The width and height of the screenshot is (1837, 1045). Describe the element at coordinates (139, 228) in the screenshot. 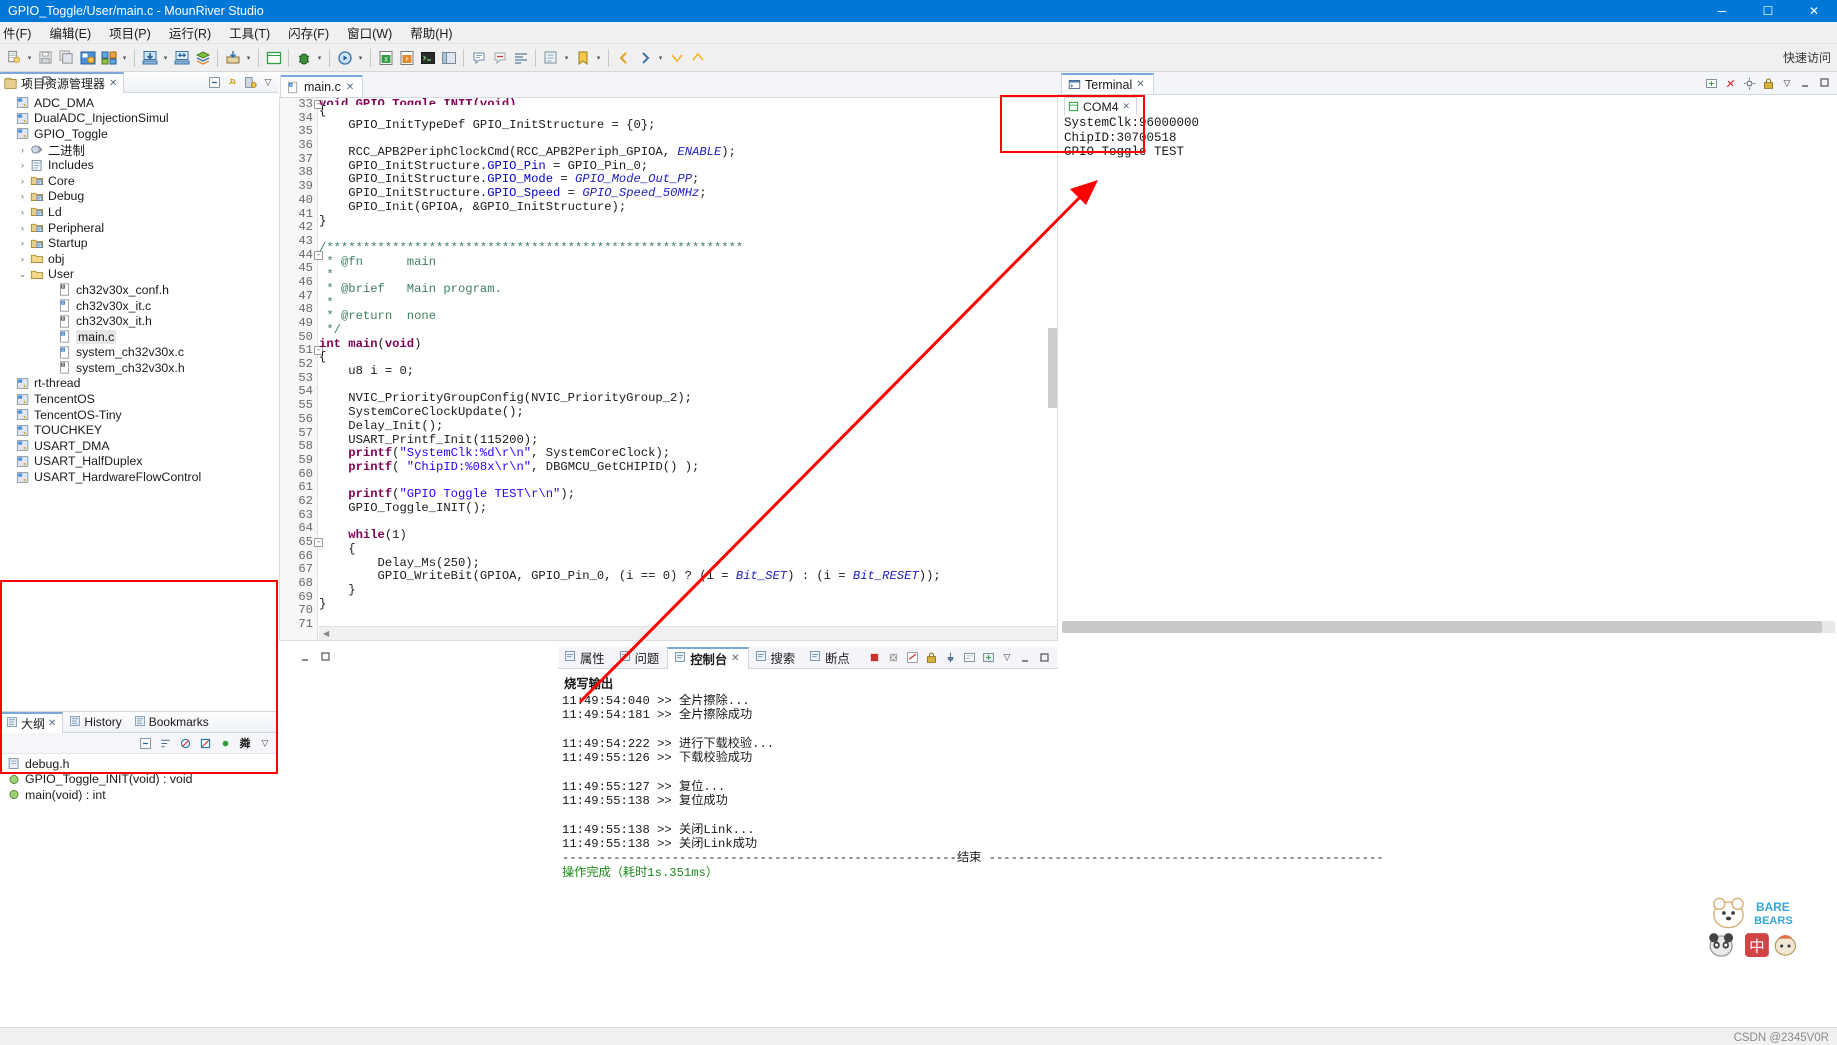

I see `tree-item-peripheral: › Peripheral` at that location.